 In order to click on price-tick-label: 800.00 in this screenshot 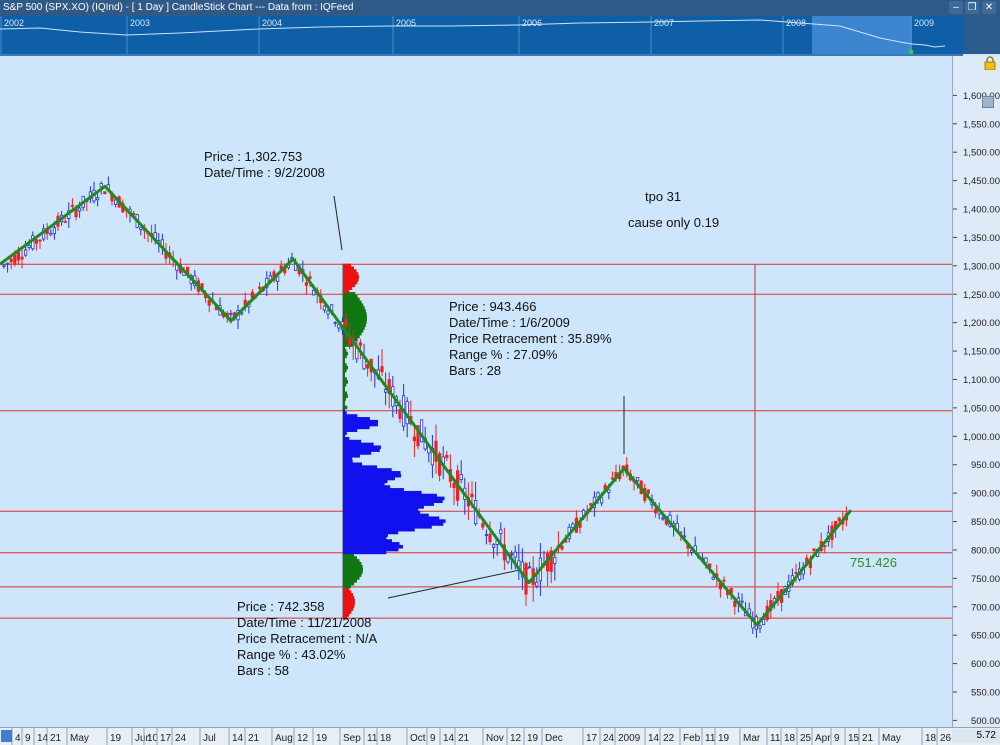, I will do `click(985, 550)`.